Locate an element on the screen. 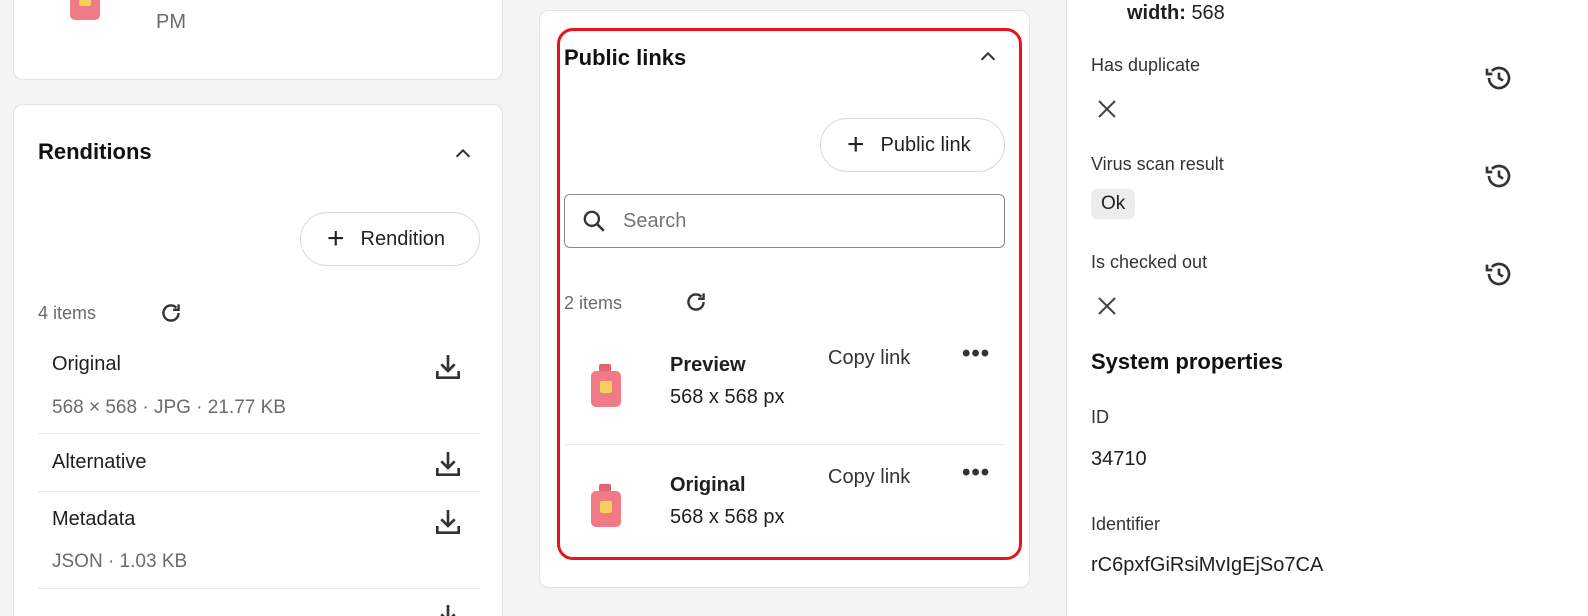  search-icon is located at coordinates (594, 221).